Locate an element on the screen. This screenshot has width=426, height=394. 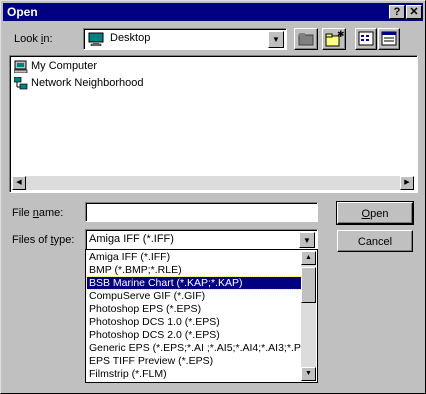
computer-icon is located at coordinates (21, 66).